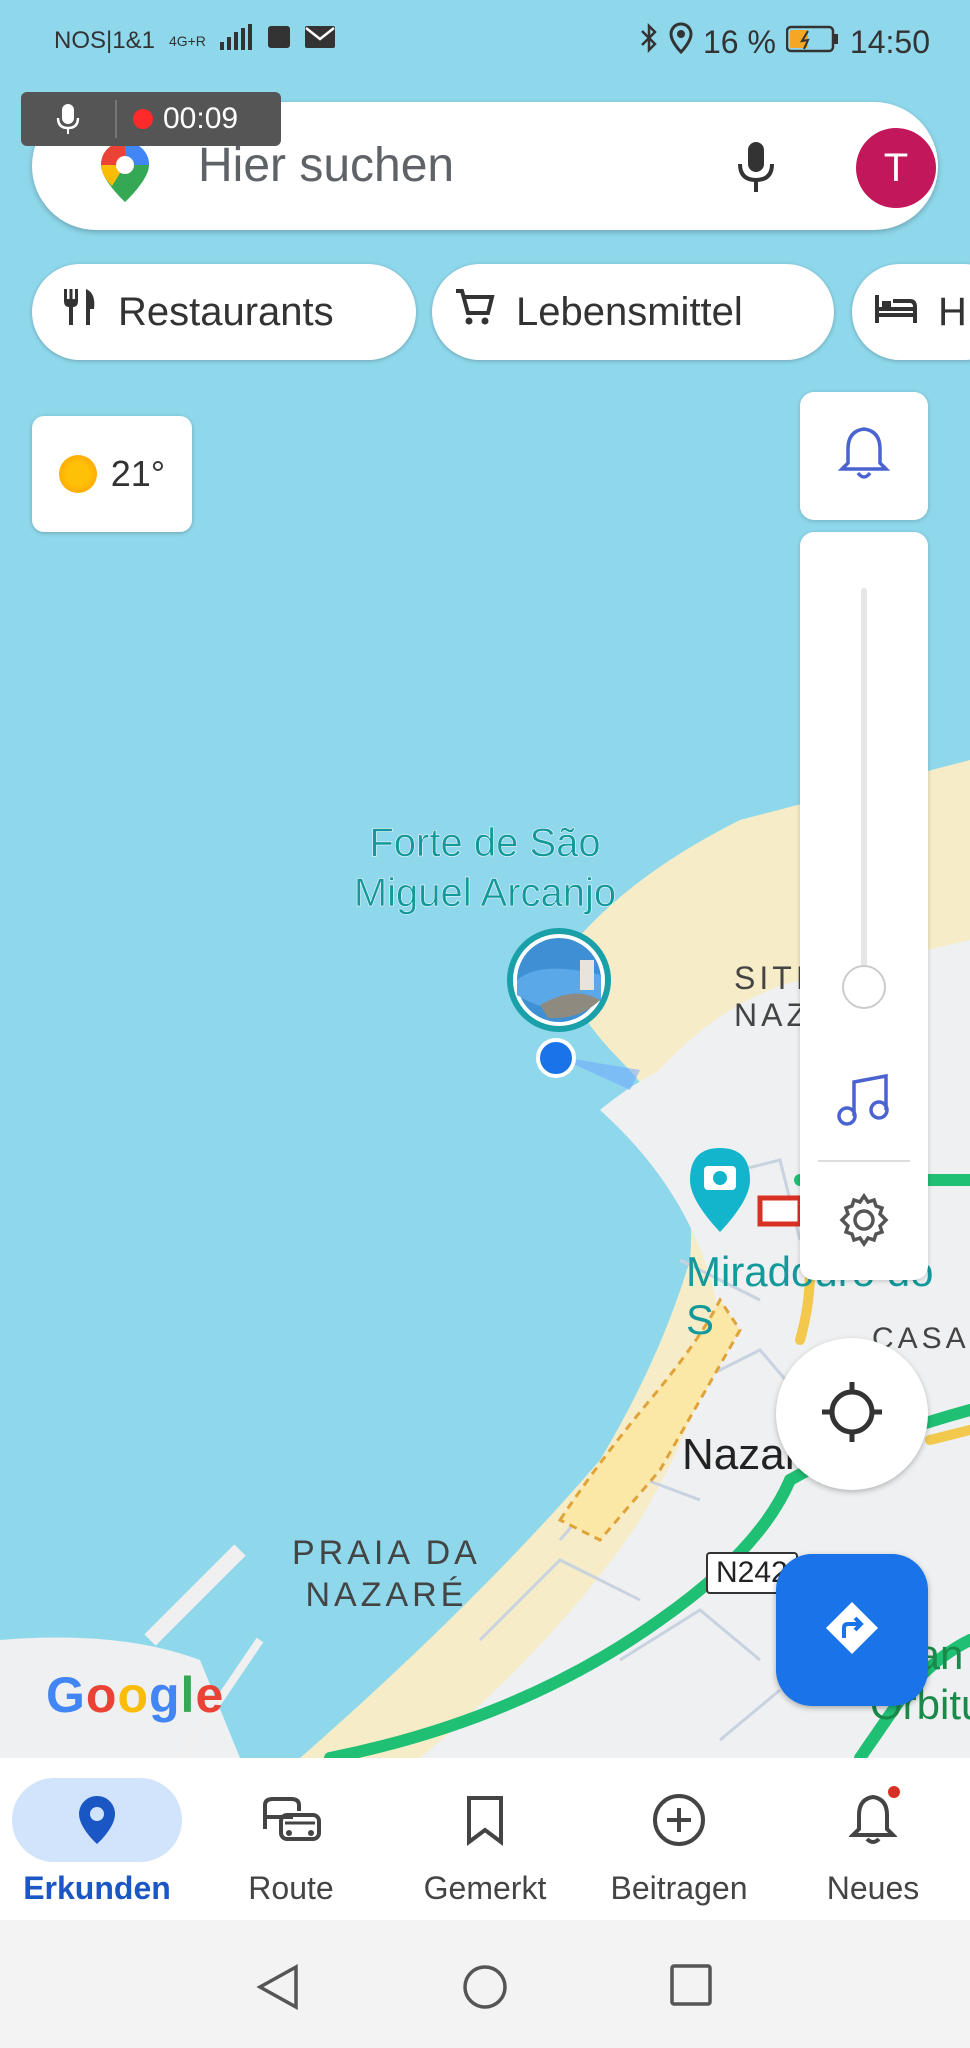  What do you see at coordinates (326, 165) in the screenshot?
I see `search-input: Hier suchen` at bounding box center [326, 165].